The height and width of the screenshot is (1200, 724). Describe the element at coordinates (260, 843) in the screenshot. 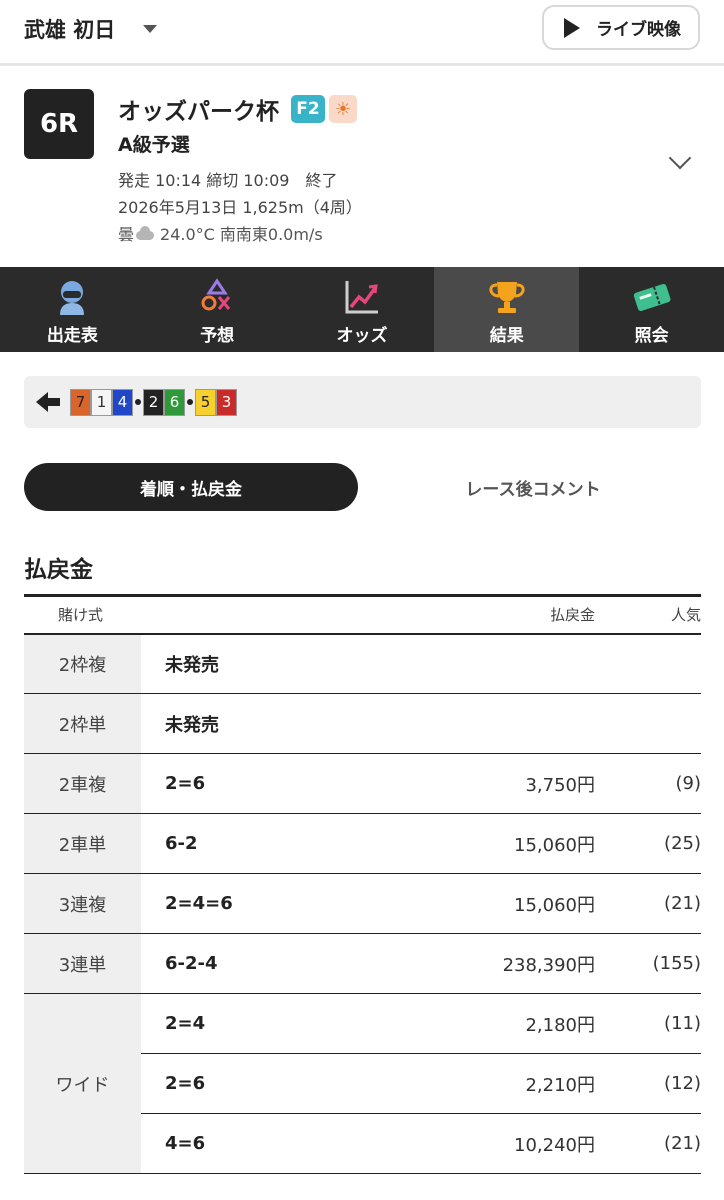

I see `combination: 6-2` at that location.